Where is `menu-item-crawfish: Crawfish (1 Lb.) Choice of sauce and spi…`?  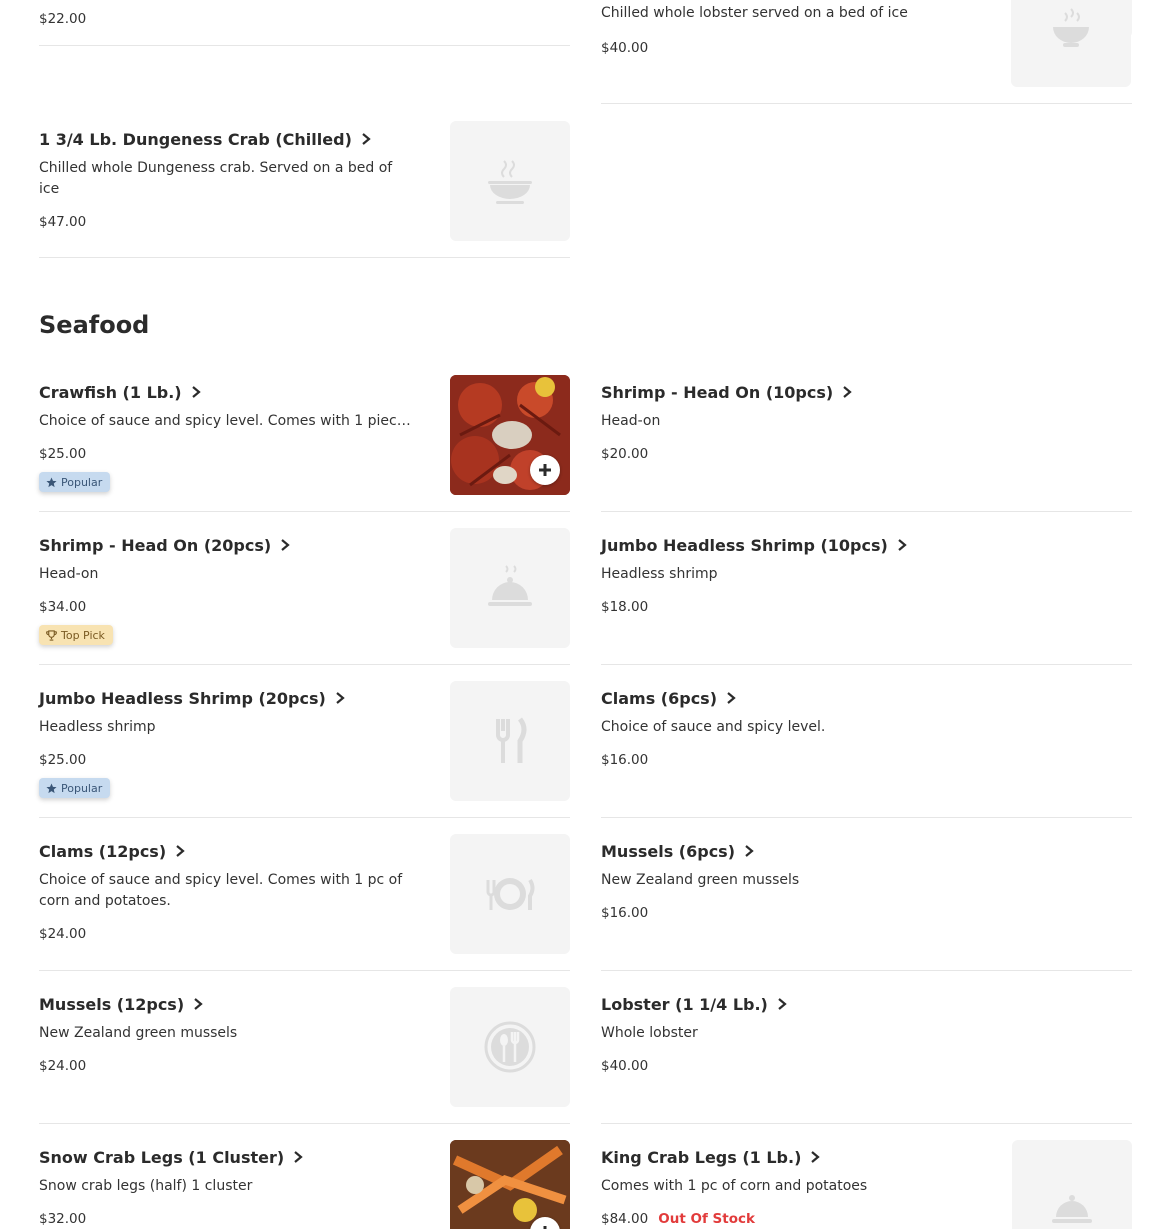
menu-item-crawfish: Crawfish (1 Lb.) Choice of sauce and spi… is located at coordinates (304, 443).